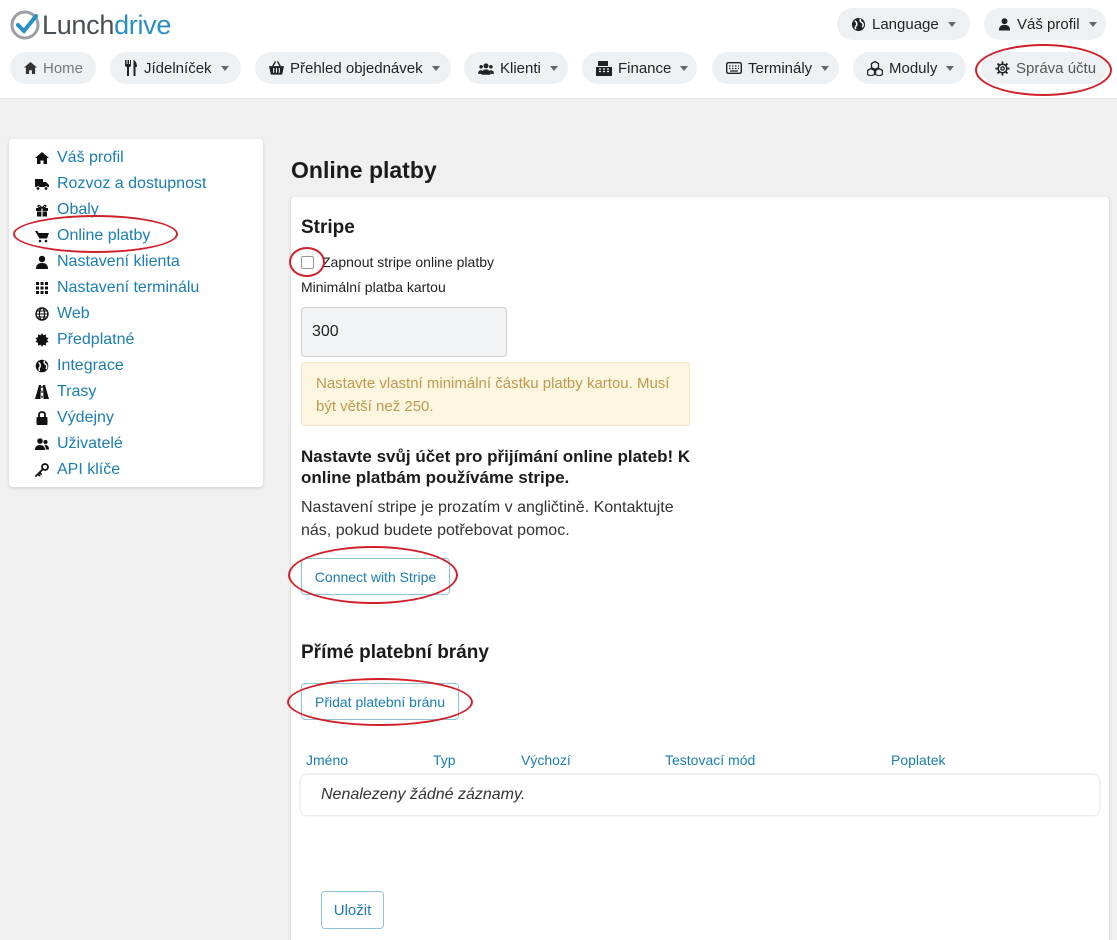 The image size is (1117, 940). What do you see at coordinates (85, 417) in the screenshot?
I see `sidebar-item-label: Výdejny` at bounding box center [85, 417].